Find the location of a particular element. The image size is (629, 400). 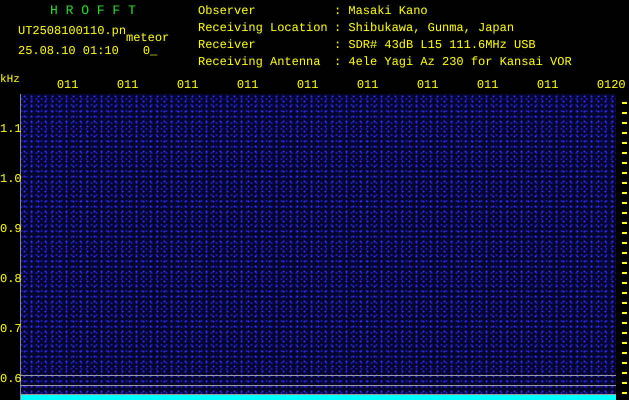

file-name: UT2508100110.pn is located at coordinates (72, 31).